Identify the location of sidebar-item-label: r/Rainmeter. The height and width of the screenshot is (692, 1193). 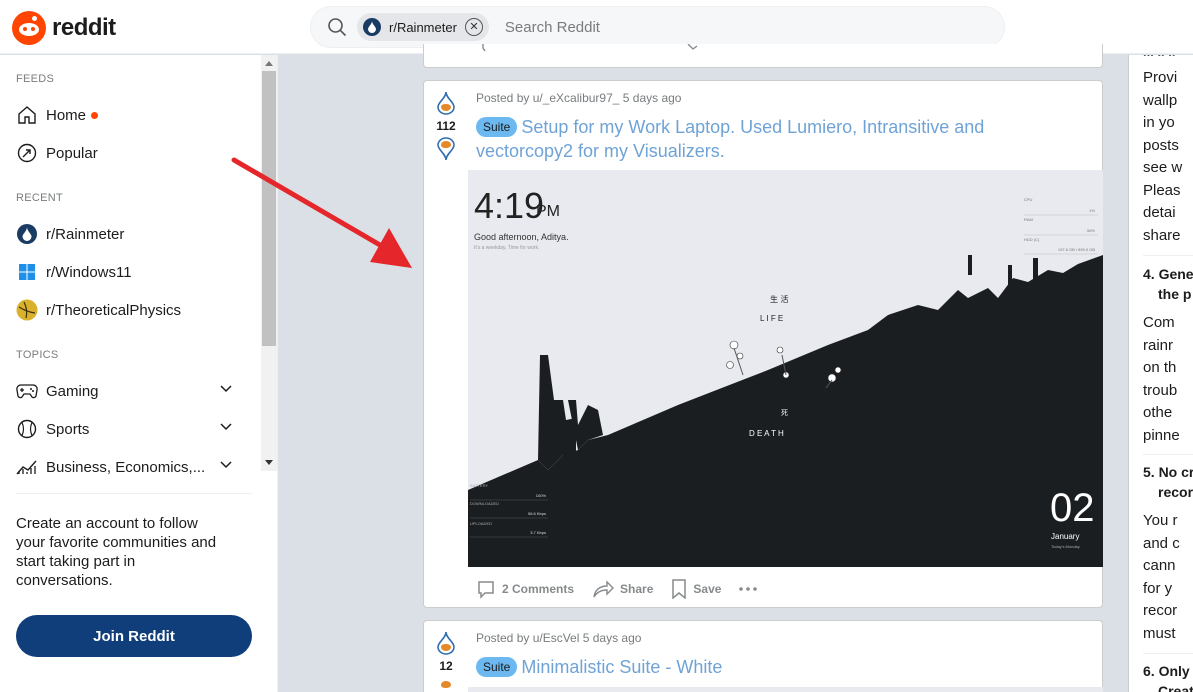
(85, 234).